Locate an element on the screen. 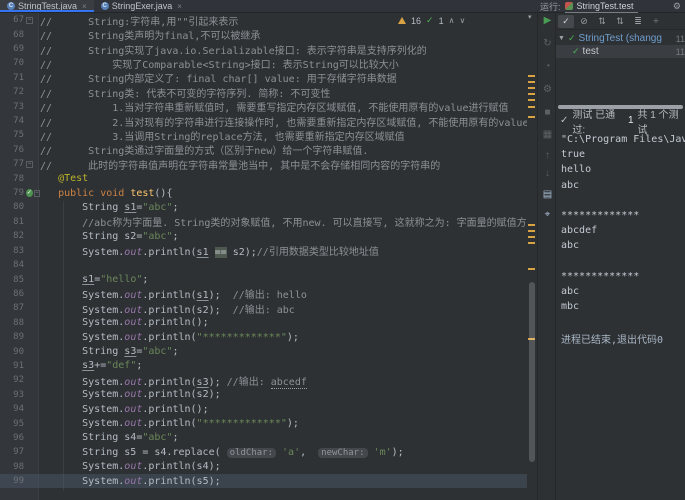  code-text: // String类通过字面量的方式（区别于new）给一个字符串赋值. is located at coordinates (204, 152).